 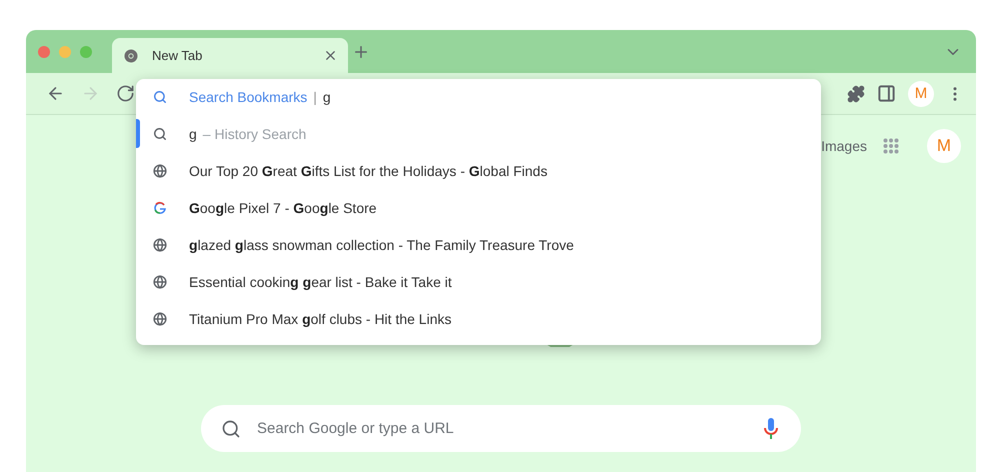 I want to click on search-field: Search Google or type a URL, so click(x=501, y=428).